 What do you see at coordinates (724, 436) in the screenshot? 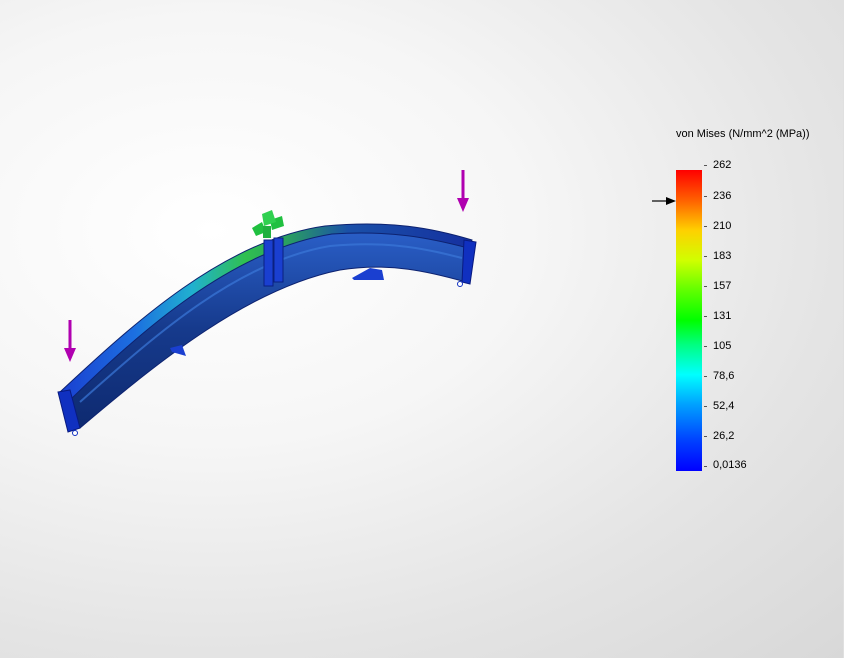
I see `legend-tick-label: 26,2` at bounding box center [724, 436].